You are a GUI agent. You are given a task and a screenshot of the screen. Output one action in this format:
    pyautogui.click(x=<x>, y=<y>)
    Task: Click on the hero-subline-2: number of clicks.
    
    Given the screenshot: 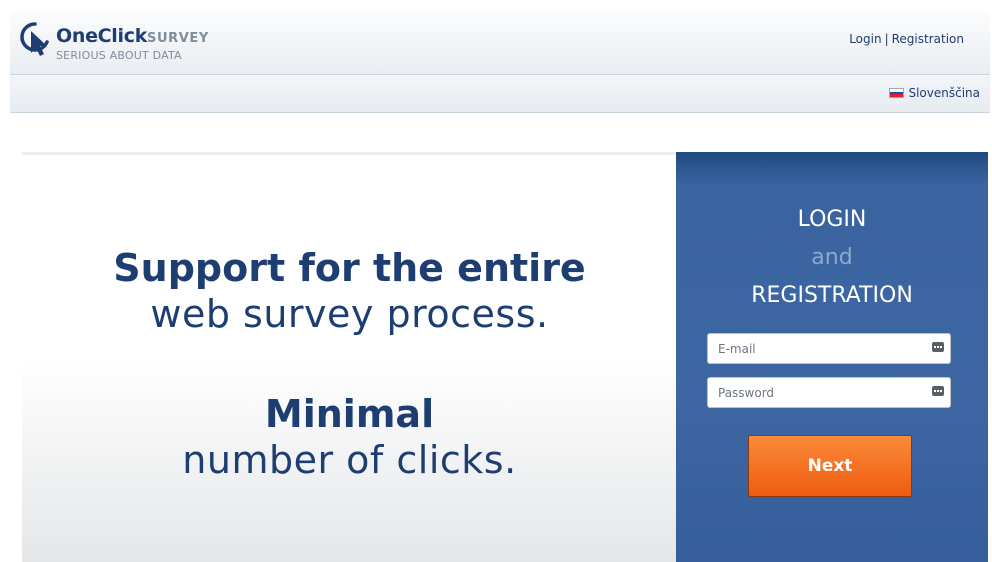 What is the action you would take?
    pyautogui.click(x=349, y=460)
    